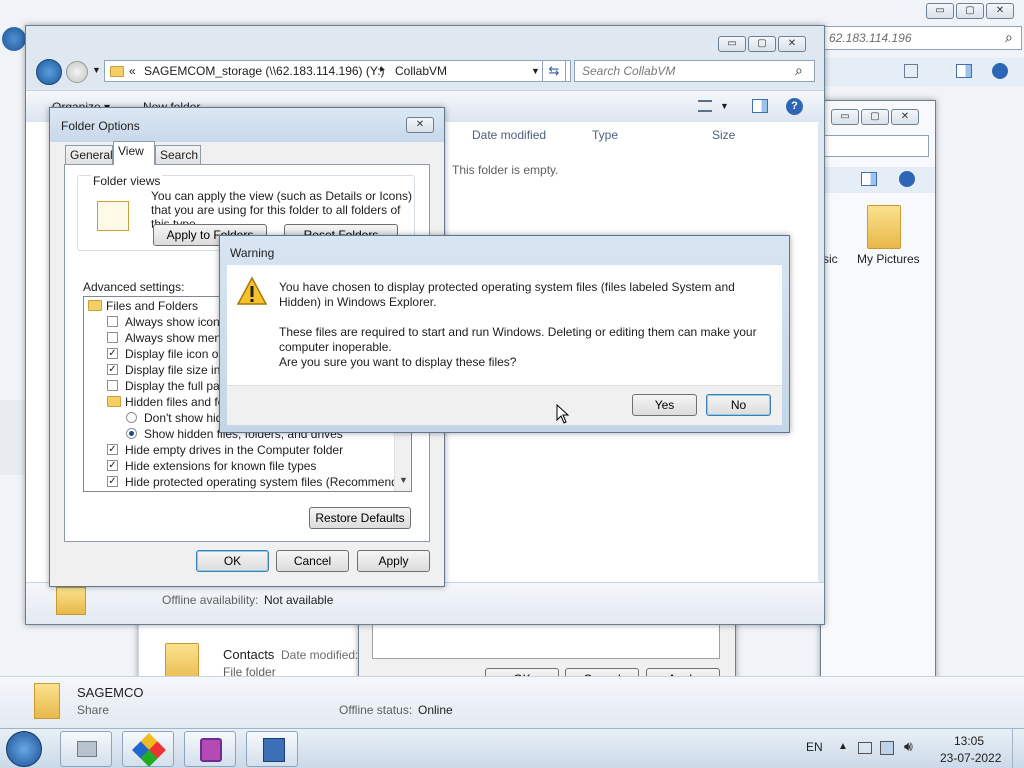 The width and height of the screenshot is (1024, 768). I want to click on warning-no-button: No, so click(738, 405).